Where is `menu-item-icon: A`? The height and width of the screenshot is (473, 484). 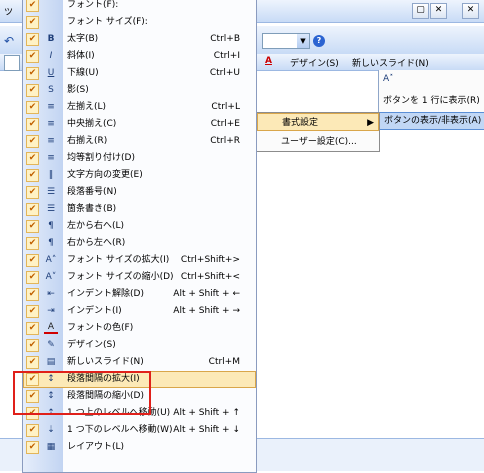 menu-item-icon: A is located at coordinates (51, 328).